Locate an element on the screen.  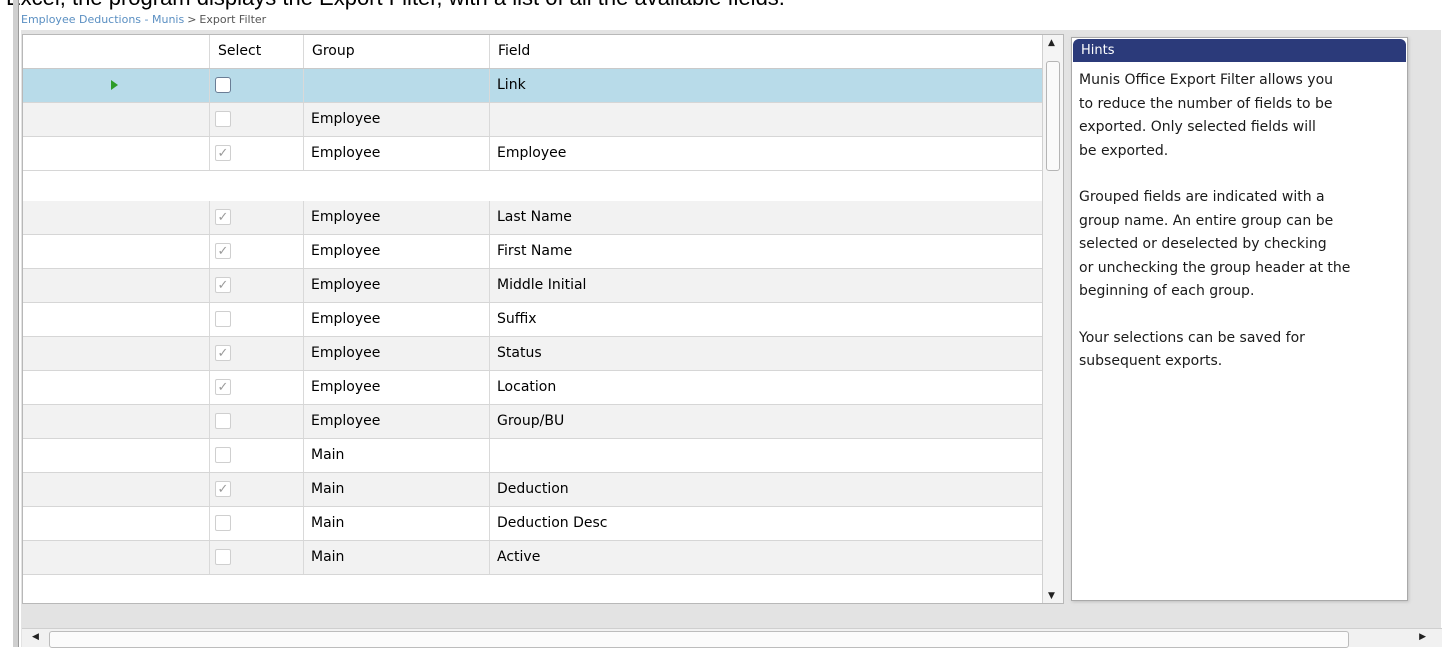
table-row: ✓ Employee First Name is located at coordinates (533, 252).